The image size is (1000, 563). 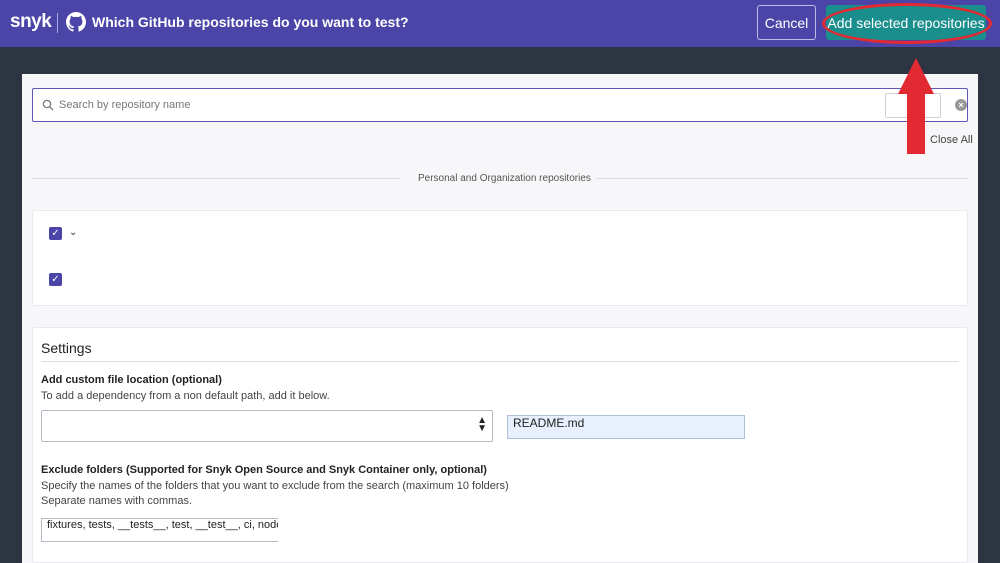 What do you see at coordinates (117, 501) in the screenshot?
I see `exclude-folders-help-2: Separate names with commas.` at bounding box center [117, 501].